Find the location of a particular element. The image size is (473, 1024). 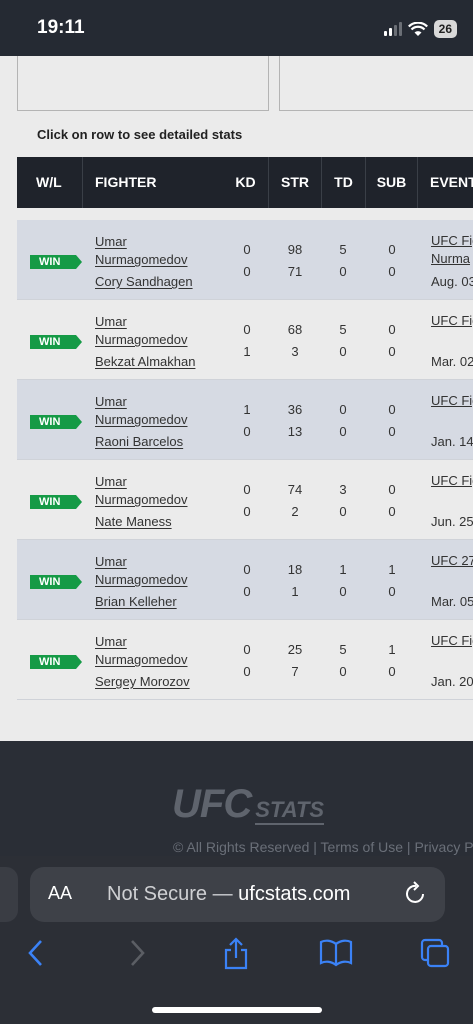

header-wl: W/L is located at coordinates (50, 182).